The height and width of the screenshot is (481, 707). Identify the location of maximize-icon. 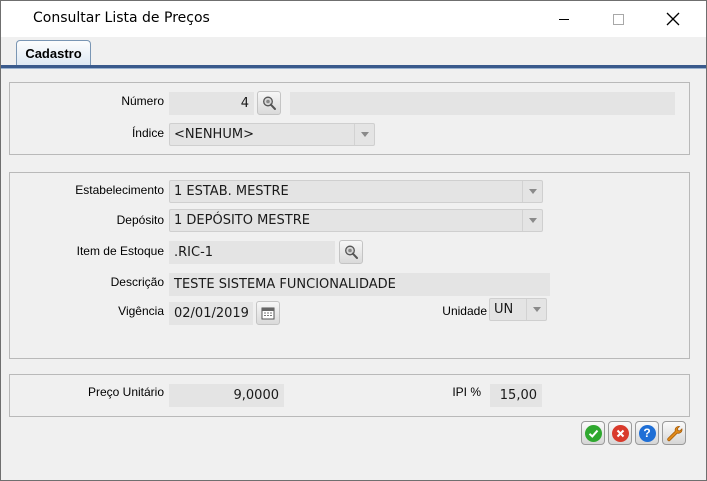
(618, 19).